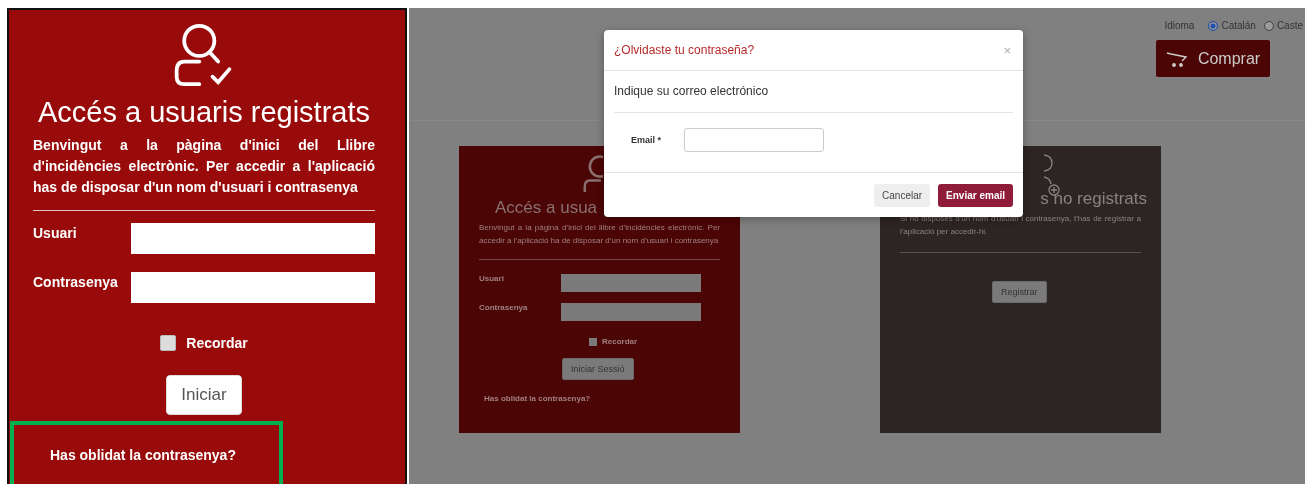 The image size is (1305, 484). Describe the element at coordinates (1176, 58) in the screenshot. I see `cart-icon` at that location.